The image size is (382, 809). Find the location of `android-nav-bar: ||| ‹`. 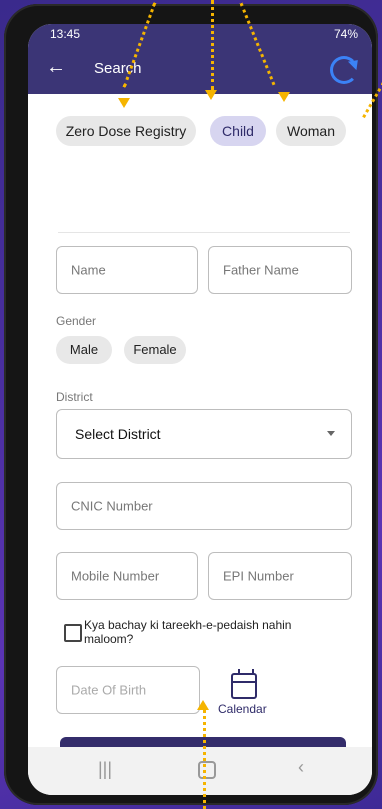

android-nav-bar: ||| ‹ is located at coordinates (200, 771).